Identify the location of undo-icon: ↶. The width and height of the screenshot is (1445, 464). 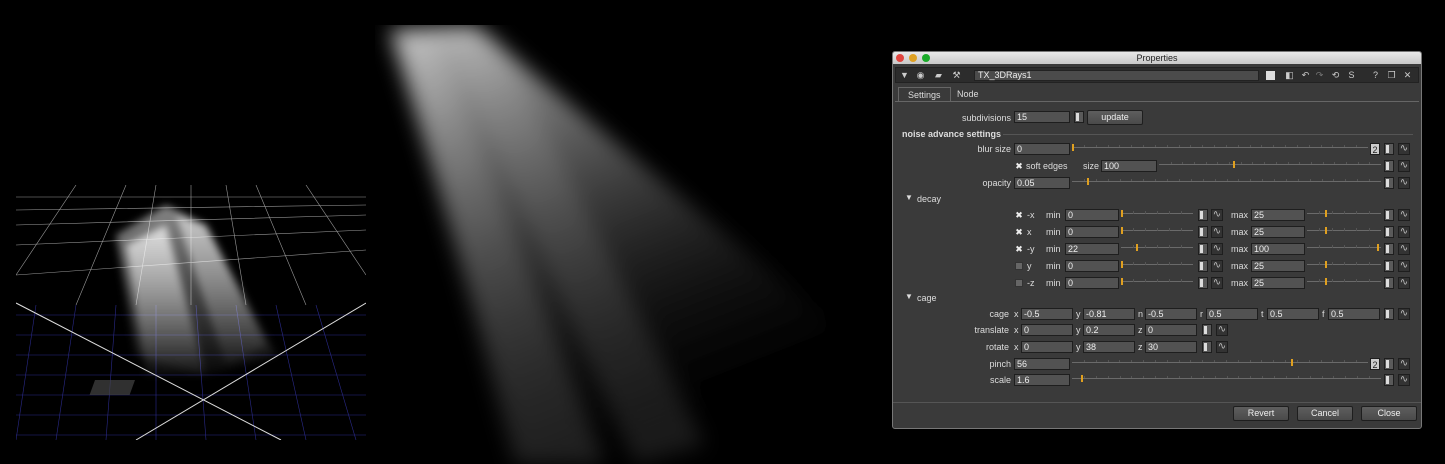
(1305, 75).